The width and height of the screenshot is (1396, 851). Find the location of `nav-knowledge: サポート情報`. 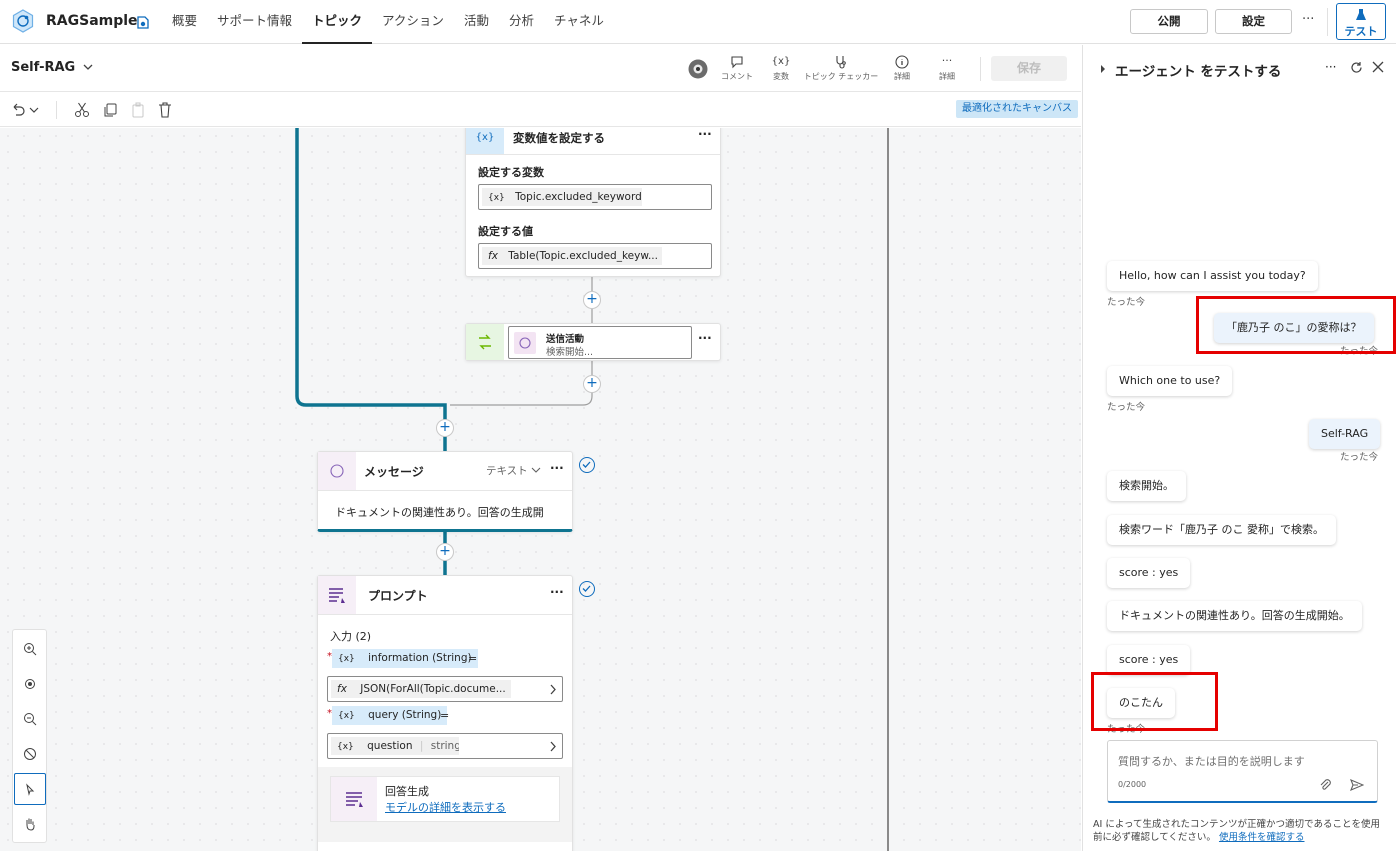

nav-knowledge: サポート情報 is located at coordinates (254, 22).